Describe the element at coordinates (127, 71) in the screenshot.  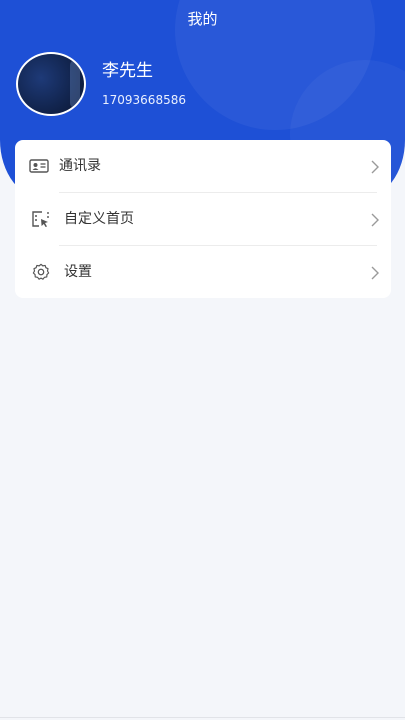
I see `user-name: 李先生` at that location.